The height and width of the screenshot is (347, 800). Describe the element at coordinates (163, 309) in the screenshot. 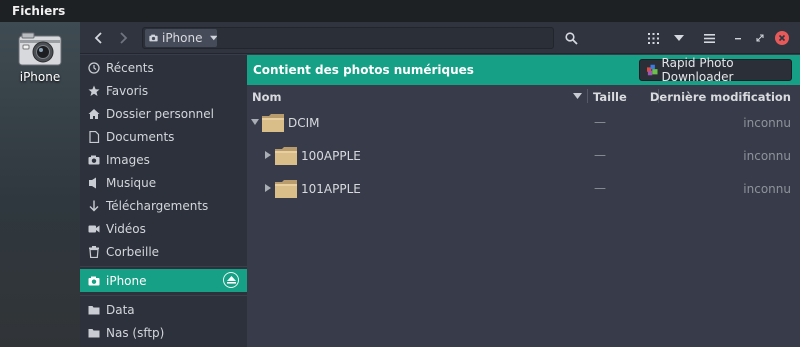

I see `sidebar-item-data: Data` at that location.